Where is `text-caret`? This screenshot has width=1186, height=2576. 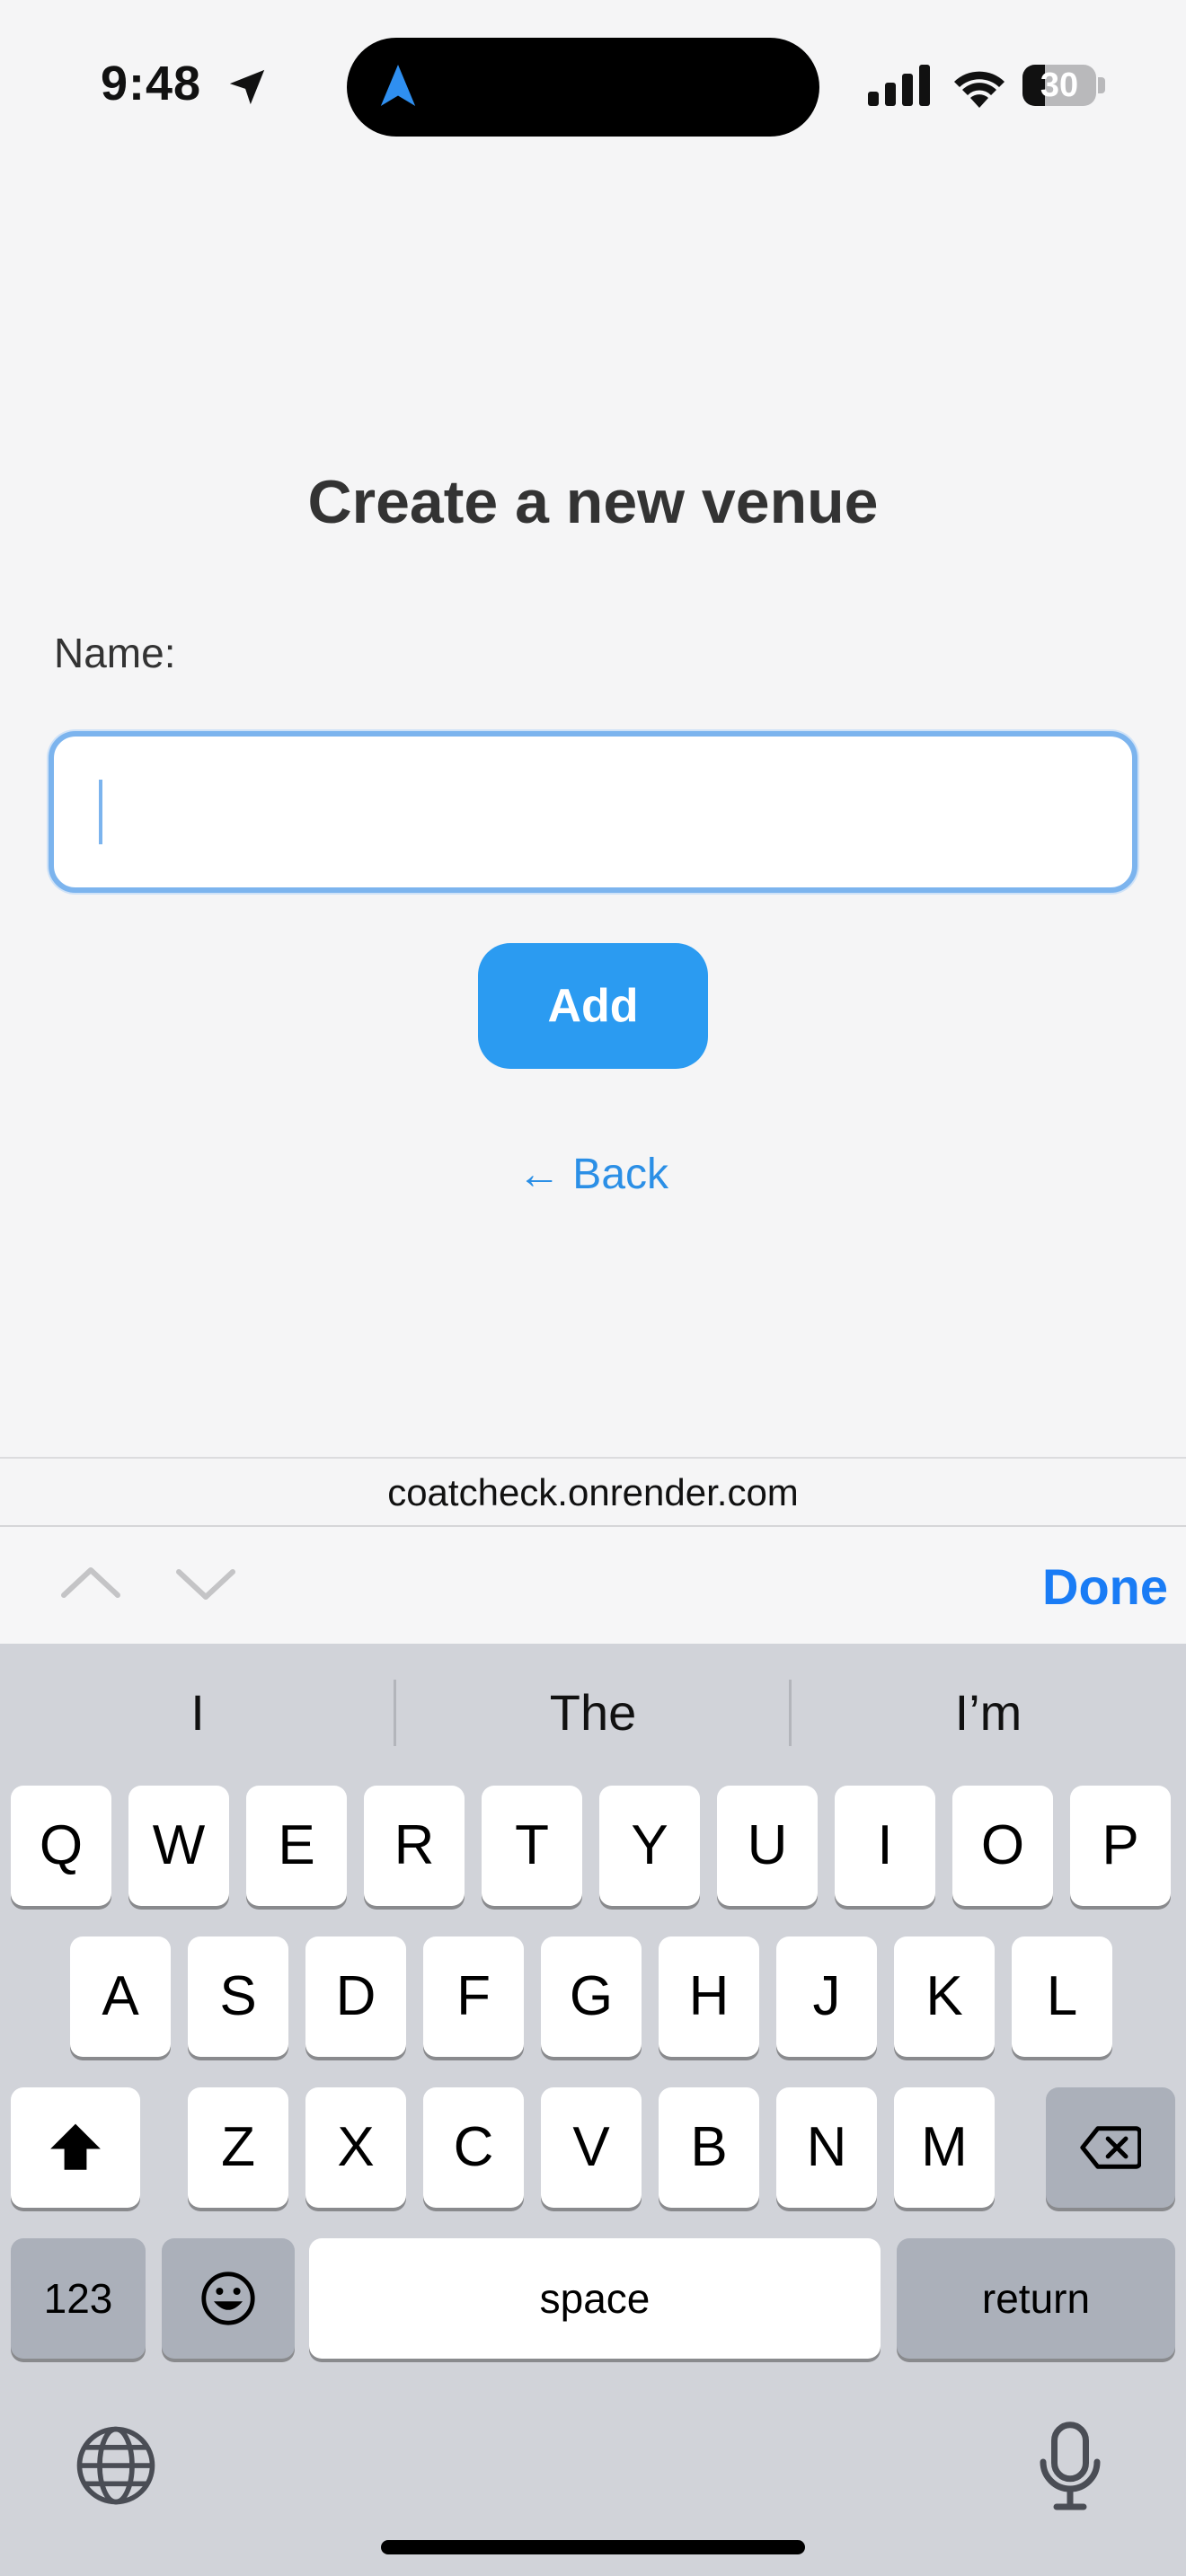 text-caret is located at coordinates (100, 812).